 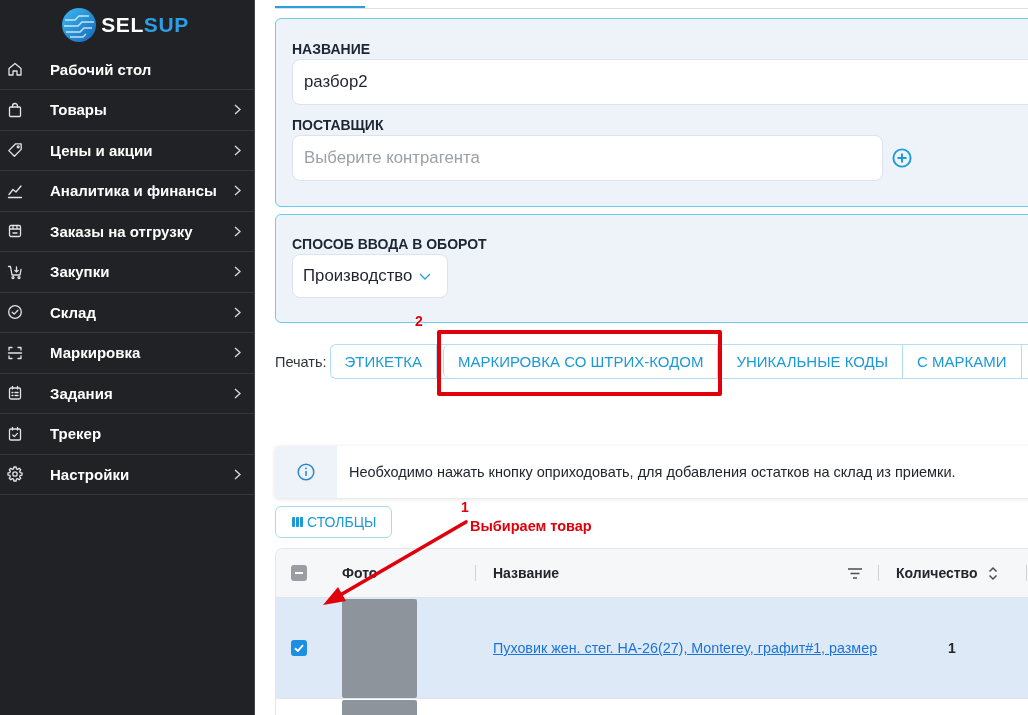 I want to click on field-label: НАЗВАНИЕ, so click(x=332, y=49).